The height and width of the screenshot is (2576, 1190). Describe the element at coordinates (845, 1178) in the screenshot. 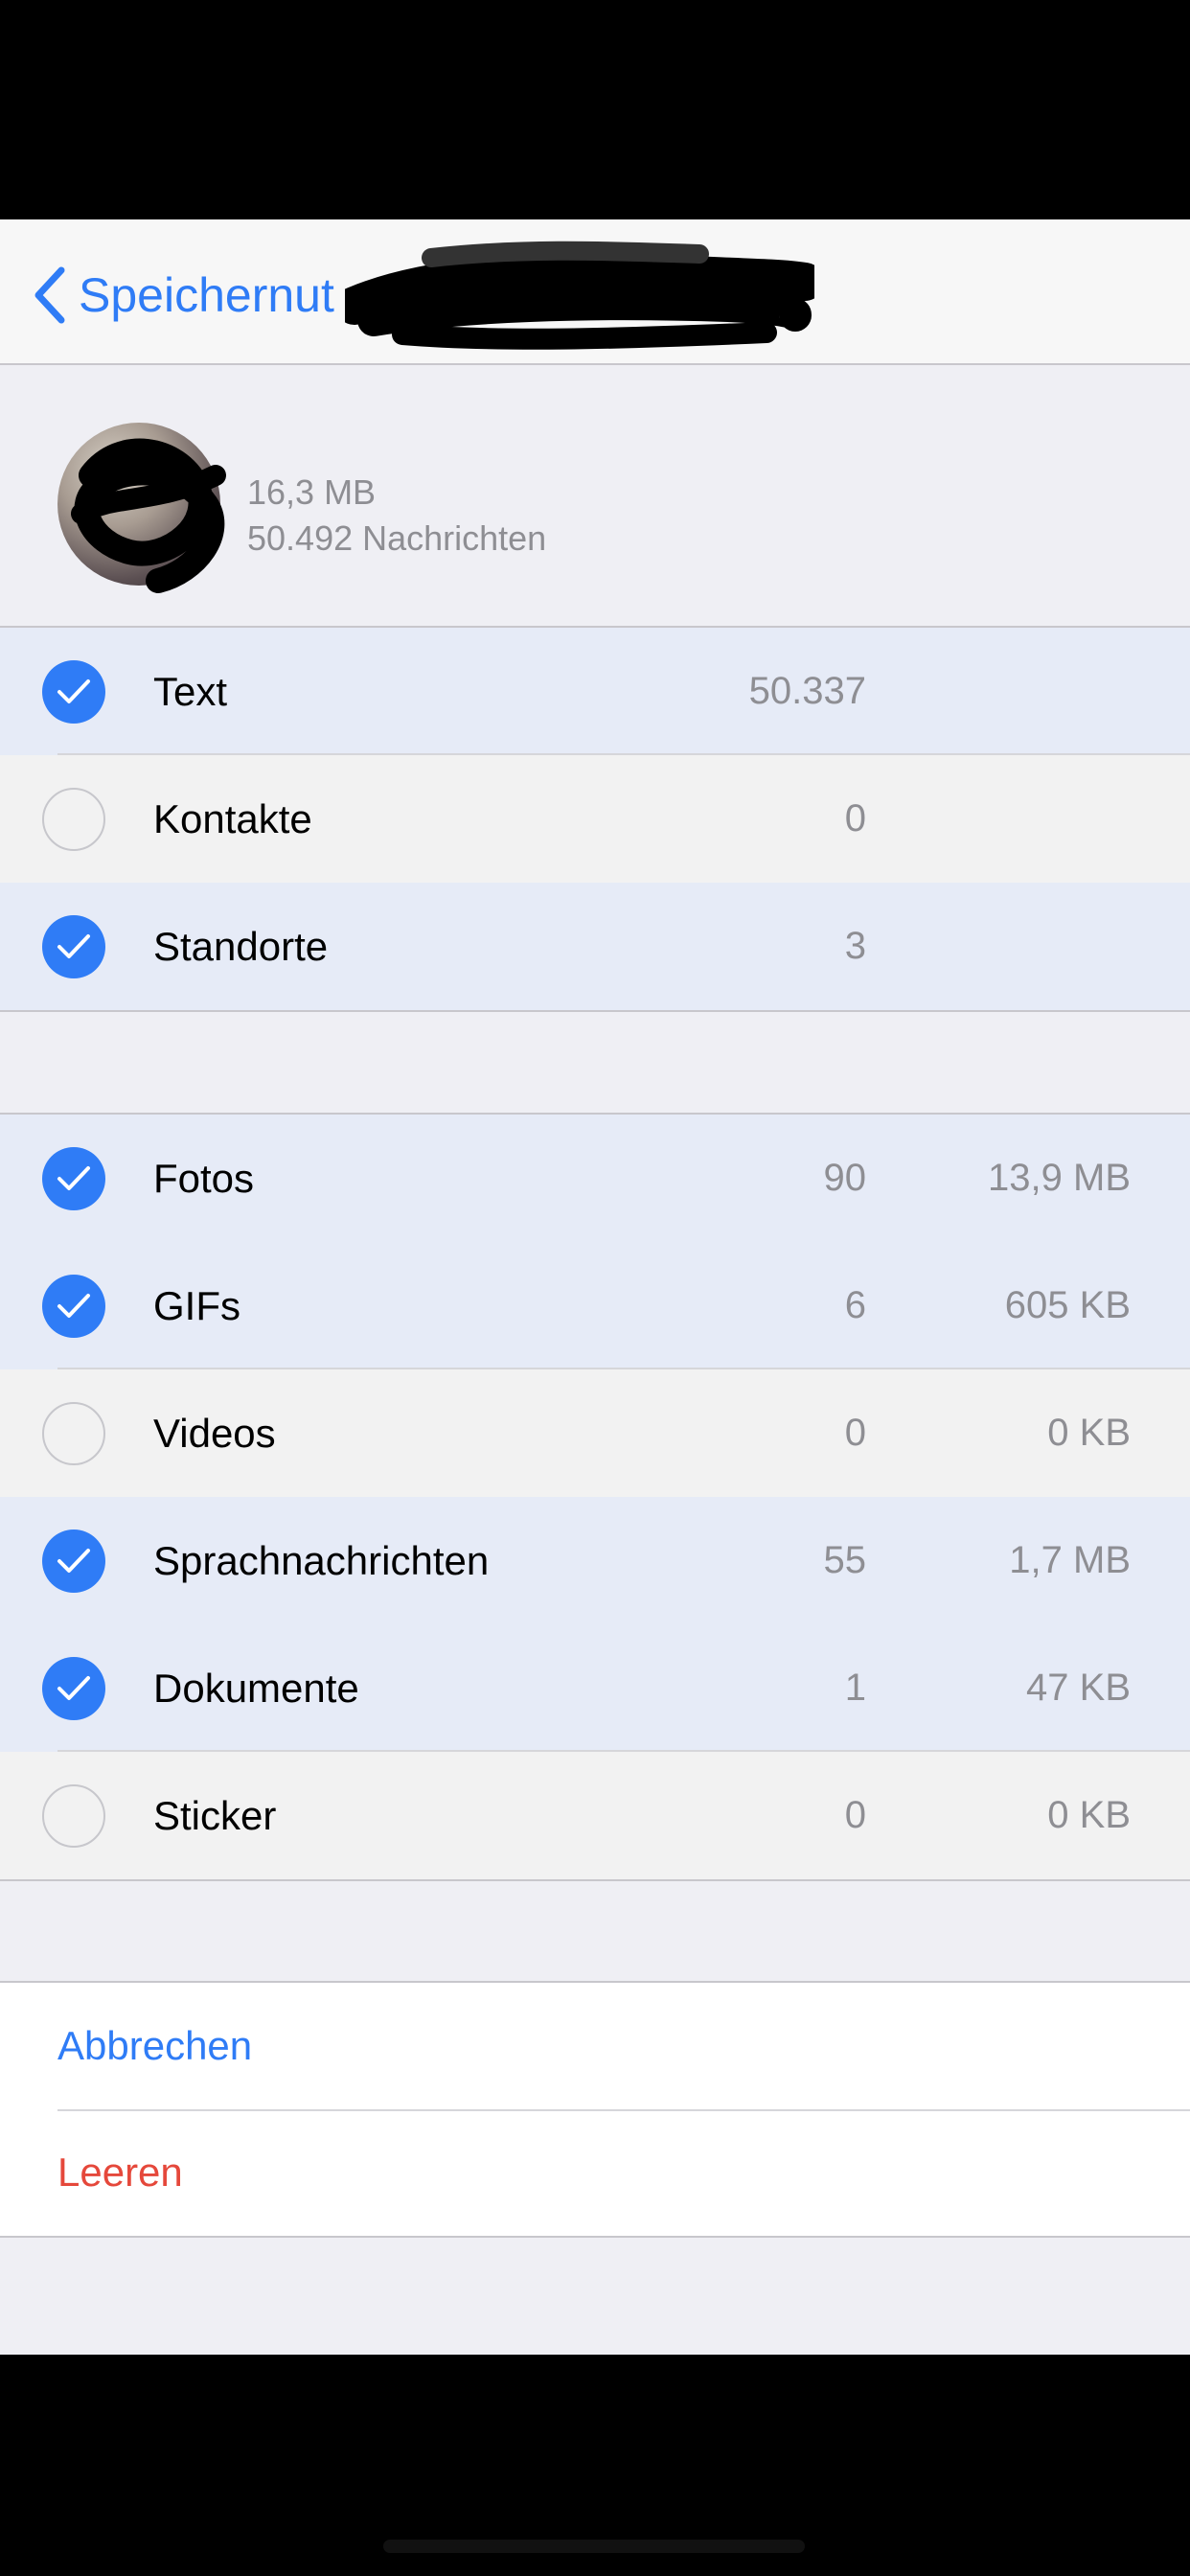

I see `category-count: 90` at that location.